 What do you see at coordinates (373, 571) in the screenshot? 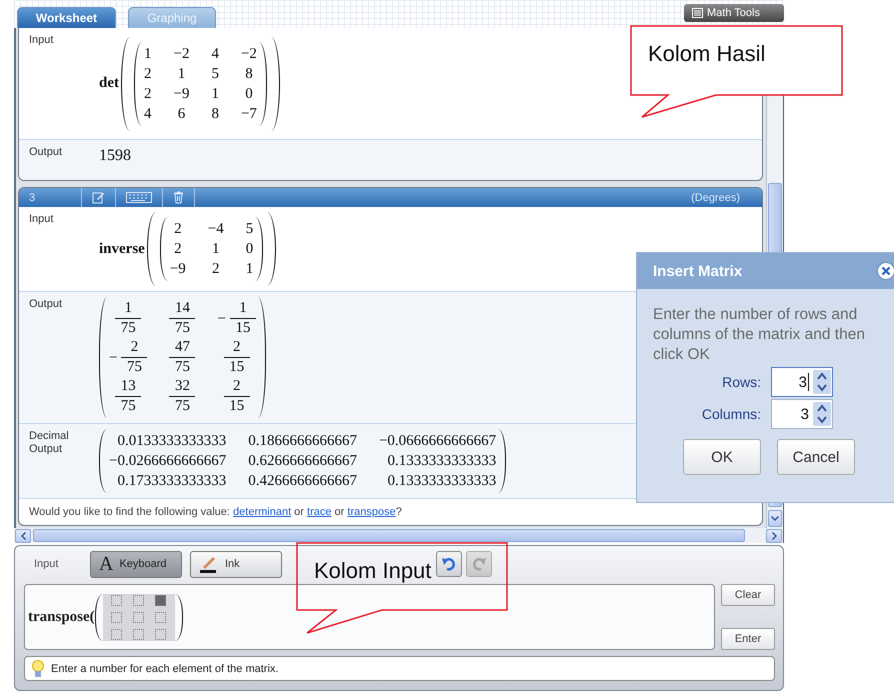
I see `callout-text: Kolom Input` at bounding box center [373, 571].